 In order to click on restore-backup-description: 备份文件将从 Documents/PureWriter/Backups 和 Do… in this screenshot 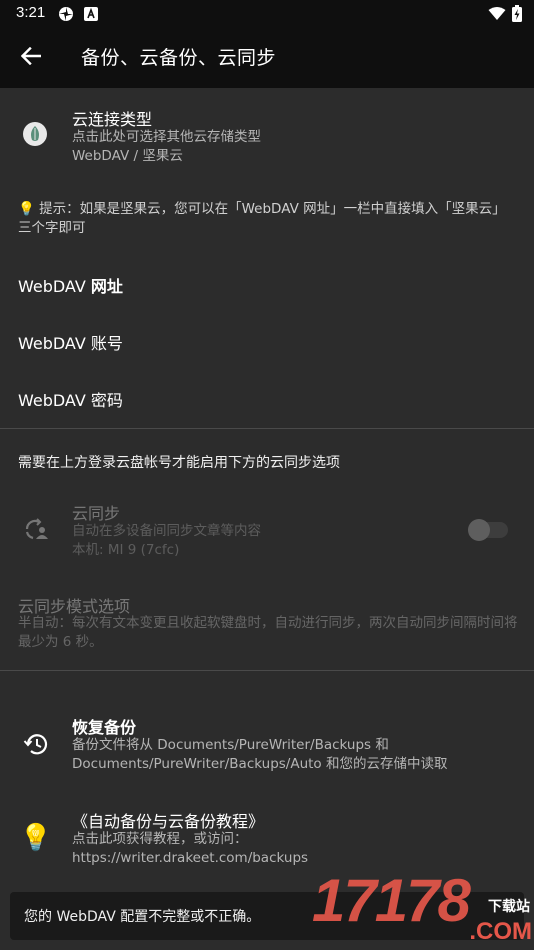, I will do `click(260, 754)`.